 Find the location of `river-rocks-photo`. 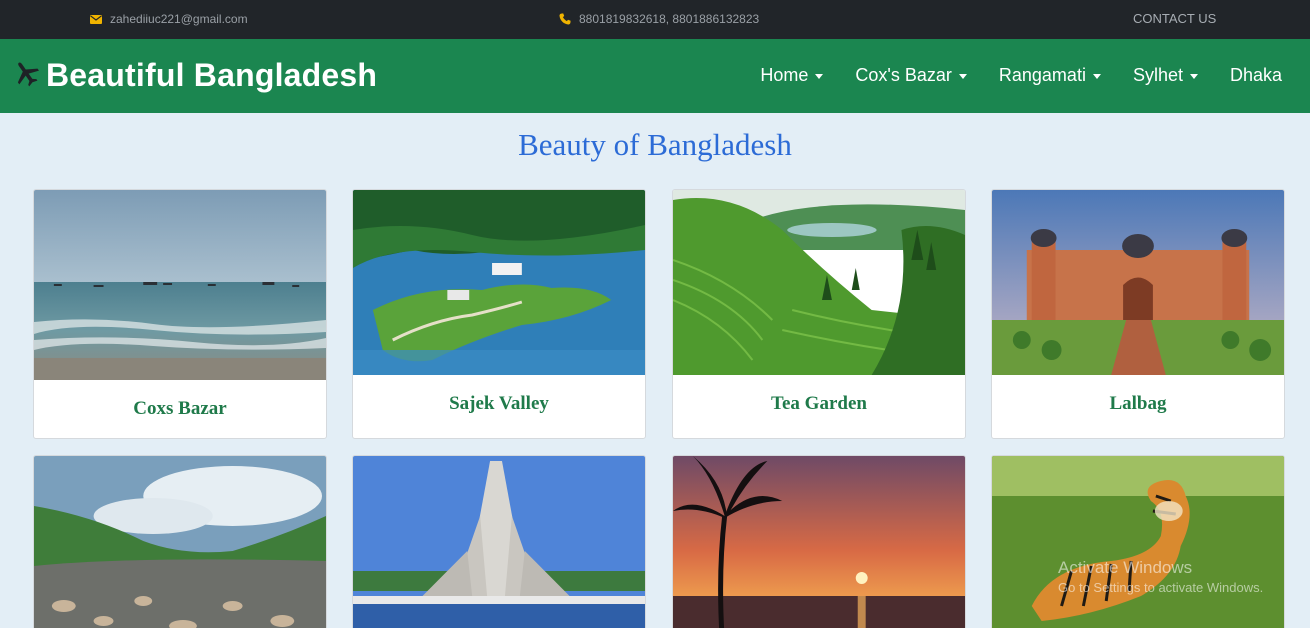

river-rocks-photo is located at coordinates (180, 542).